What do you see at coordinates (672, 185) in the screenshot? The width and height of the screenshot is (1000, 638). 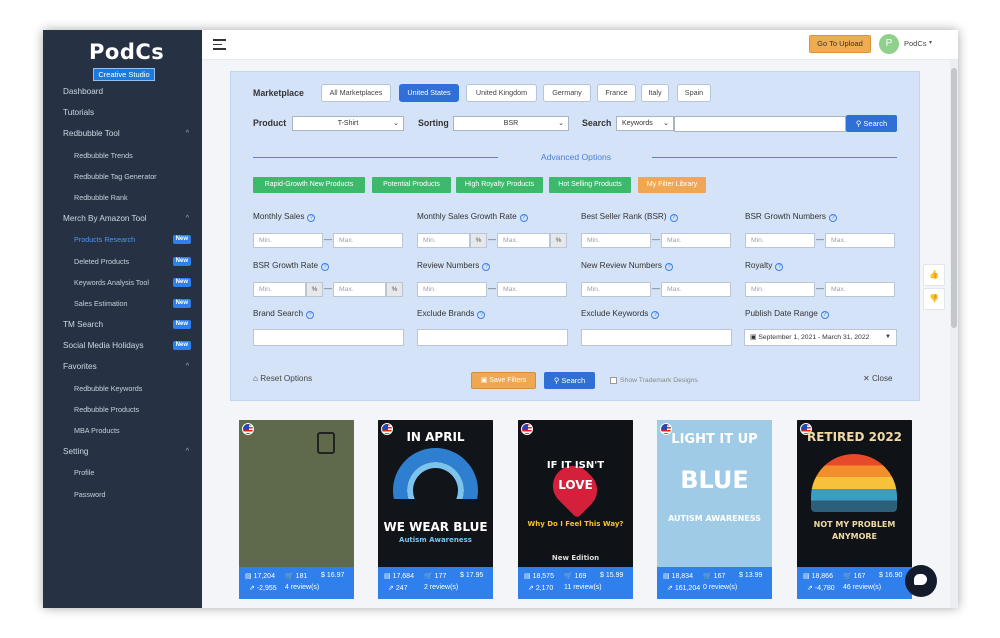 I see `quick-filter-my-filter-library: My Filter Library` at bounding box center [672, 185].